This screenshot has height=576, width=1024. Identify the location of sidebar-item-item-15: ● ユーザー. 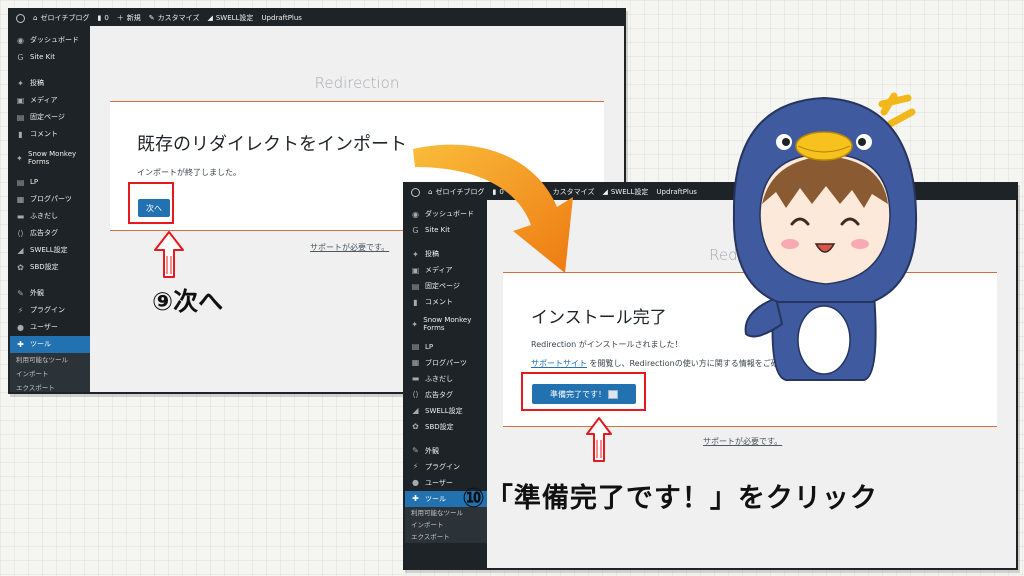
(50, 327).